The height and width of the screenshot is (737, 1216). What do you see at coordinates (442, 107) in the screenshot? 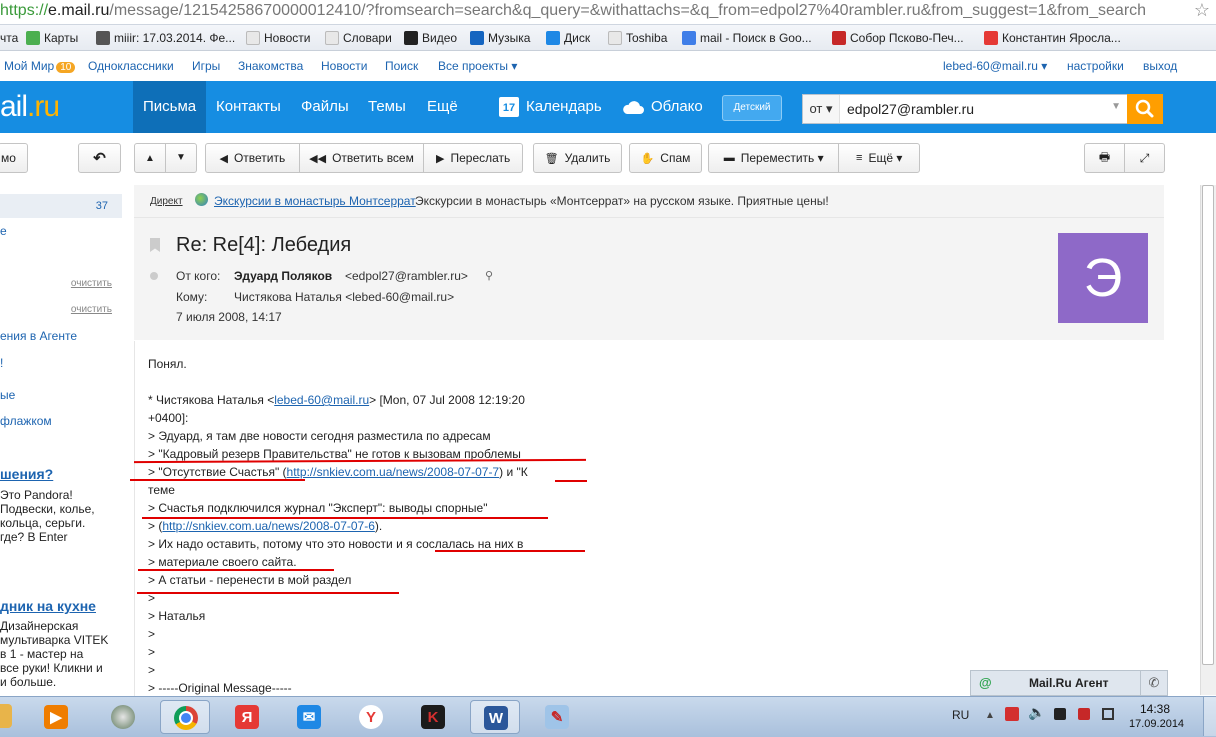
I see `nav-tab-more: Ещё` at bounding box center [442, 107].